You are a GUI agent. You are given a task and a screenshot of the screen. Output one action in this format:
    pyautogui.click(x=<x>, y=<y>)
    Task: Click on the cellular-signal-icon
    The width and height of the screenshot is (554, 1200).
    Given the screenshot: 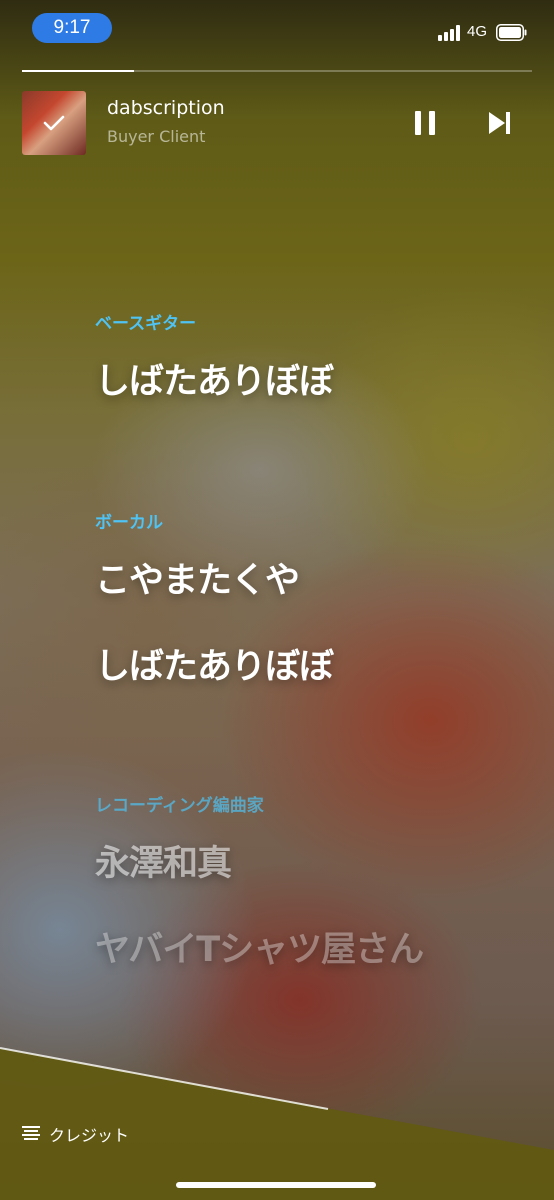 What is the action you would take?
    pyautogui.click(x=451, y=33)
    